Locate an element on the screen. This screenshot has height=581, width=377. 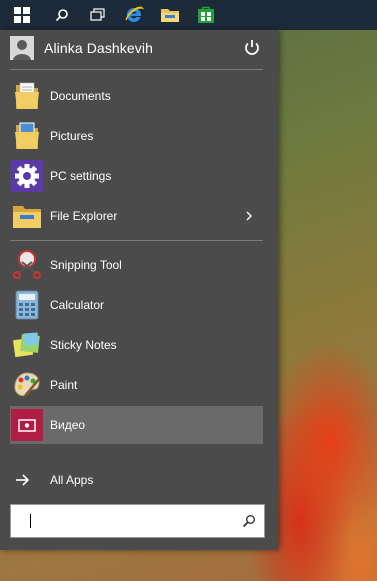
store-button is located at coordinates (206, 15).